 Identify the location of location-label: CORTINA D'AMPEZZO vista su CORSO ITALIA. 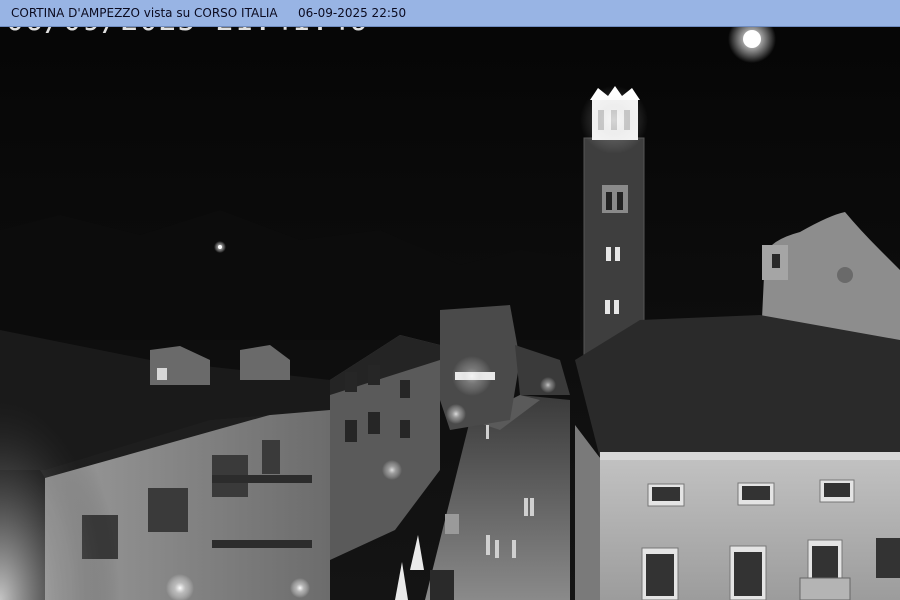
(144, 13).